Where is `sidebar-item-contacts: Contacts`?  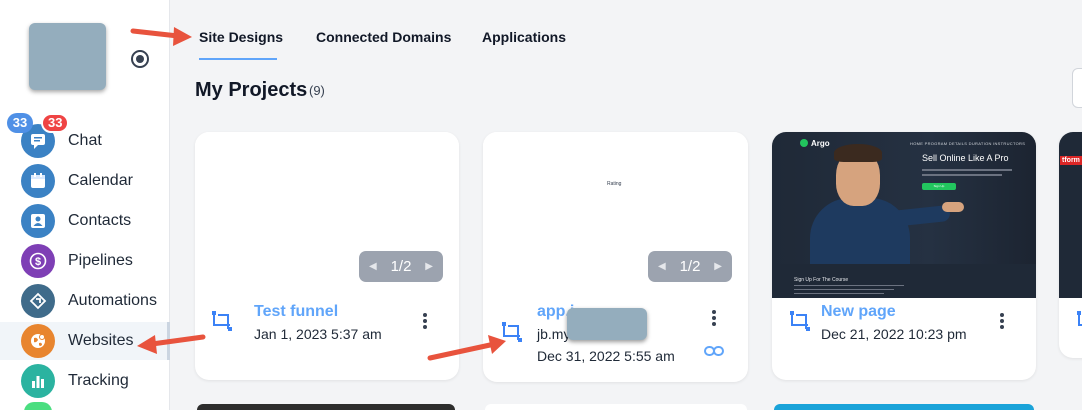
sidebar-item-contacts: Contacts is located at coordinates (85, 221).